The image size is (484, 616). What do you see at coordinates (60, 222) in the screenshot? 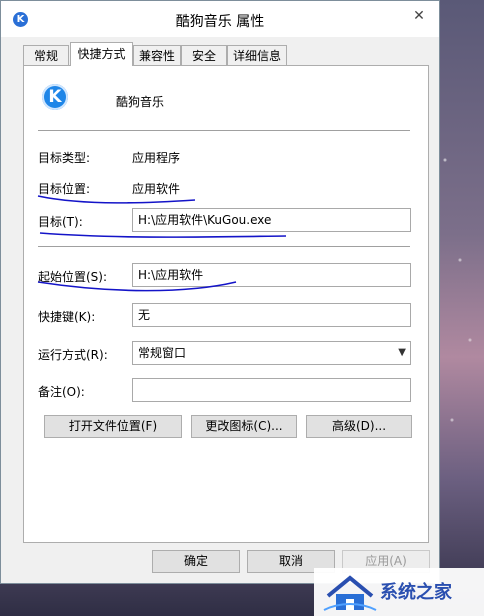
I see `target-label: 目标(T):` at bounding box center [60, 222].